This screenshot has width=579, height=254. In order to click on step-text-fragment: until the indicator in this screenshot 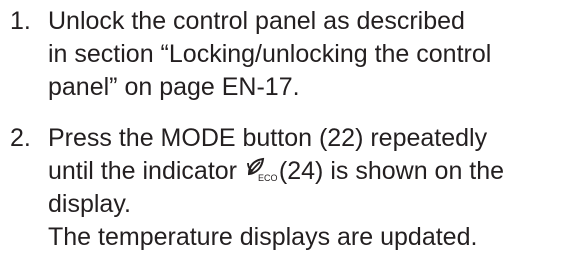, I will do `click(143, 171)`.